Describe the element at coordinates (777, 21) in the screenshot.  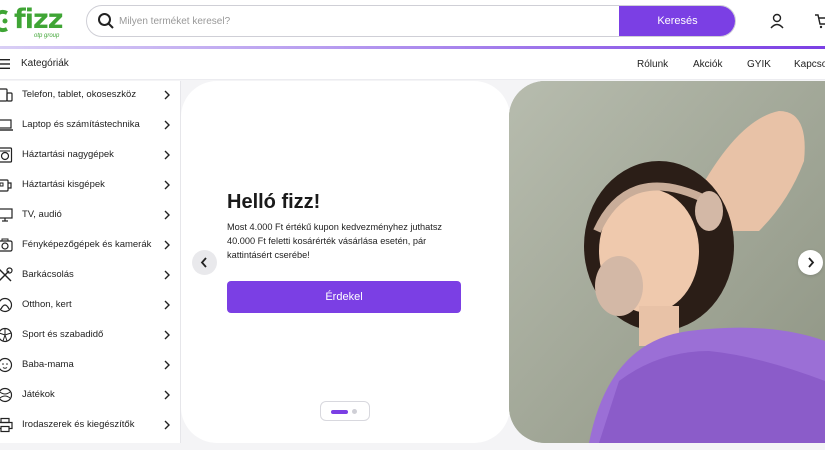
I see `user-icon` at that location.